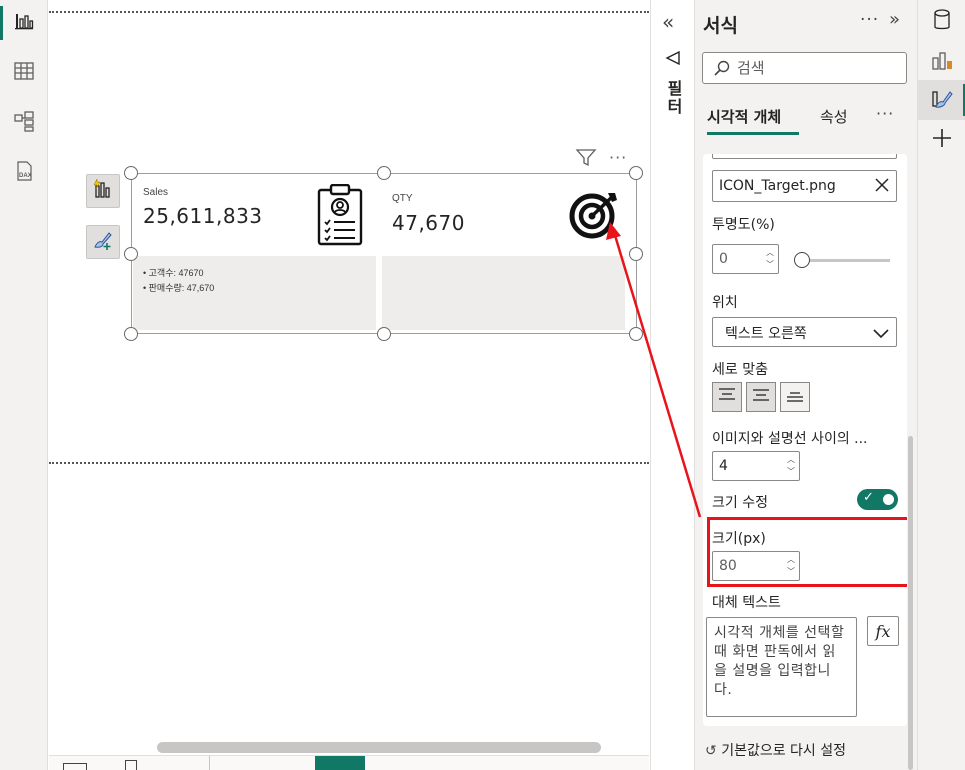  Describe the element at coordinates (203, 216) in the screenshot. I see `card-value: 25,611,833` at that location.